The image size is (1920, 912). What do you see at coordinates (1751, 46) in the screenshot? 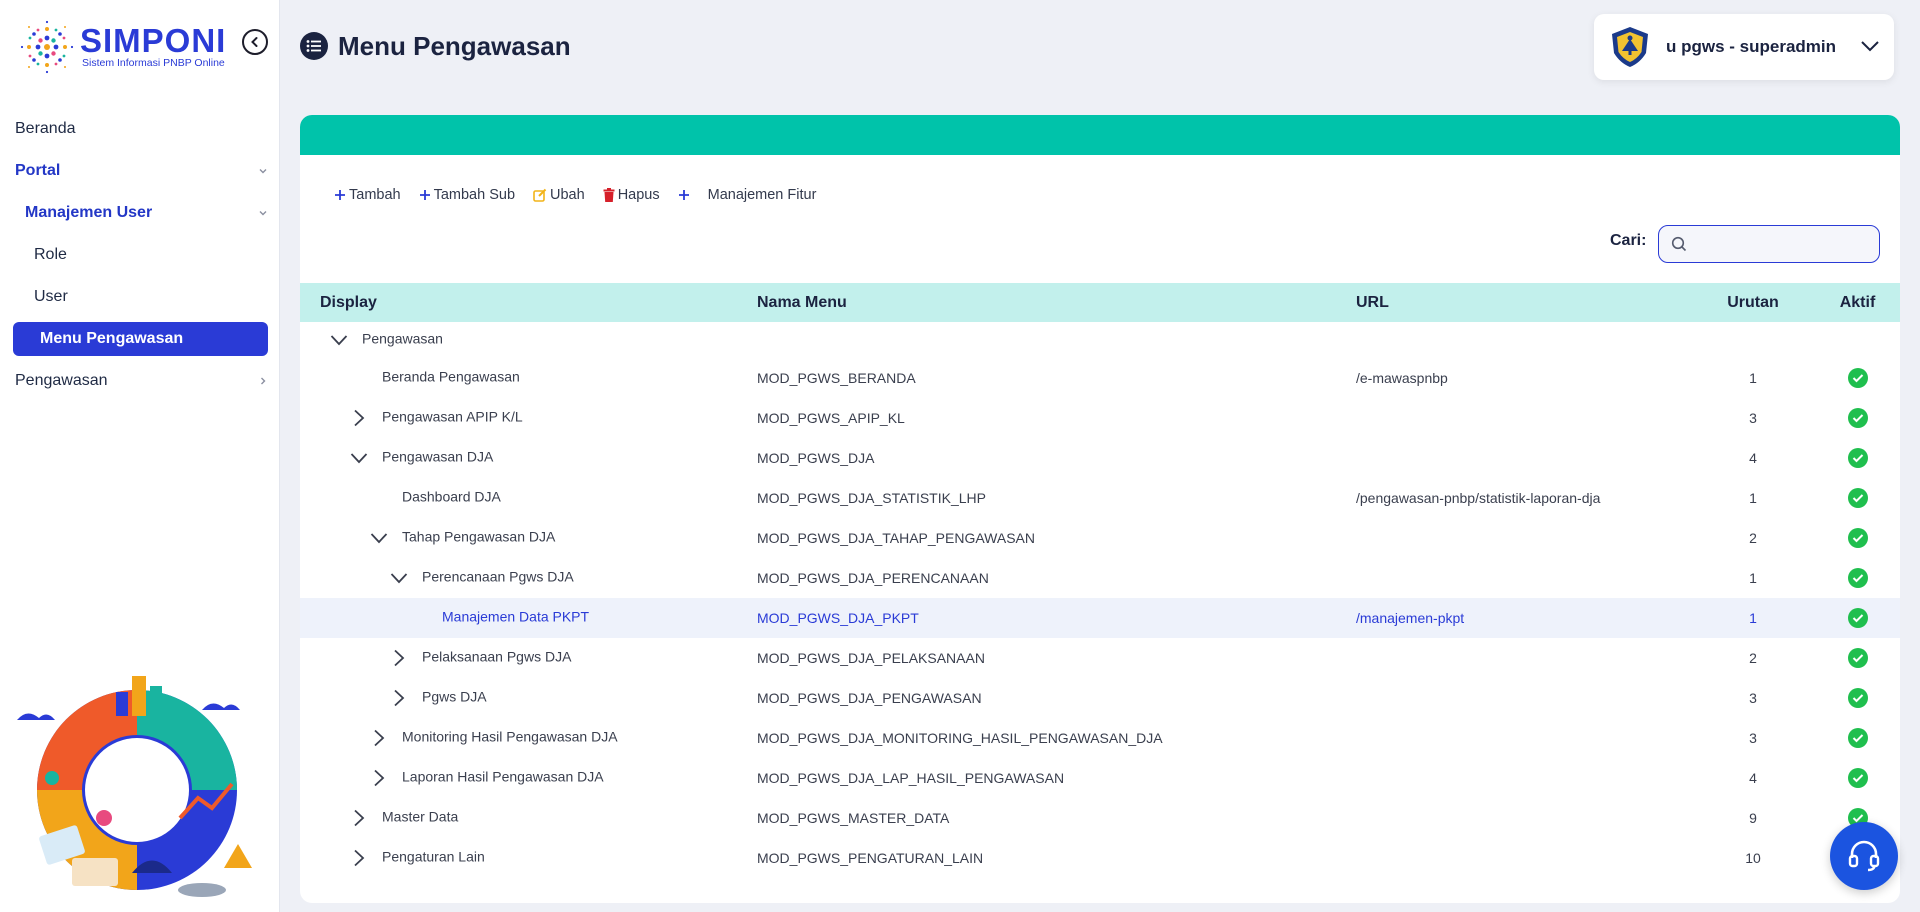
I see `user-name: u pgws - superadmin` at bounding box center [1751, 46].